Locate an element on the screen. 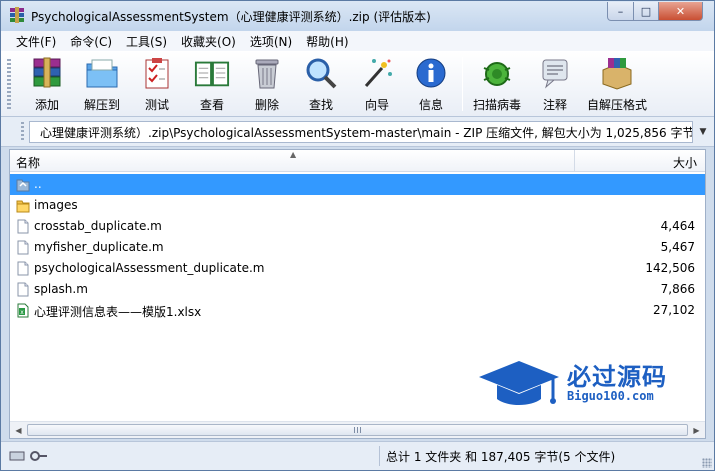  file-name: 心理评测信息表——模版1.xlsx is located at coordinates (118, 312).